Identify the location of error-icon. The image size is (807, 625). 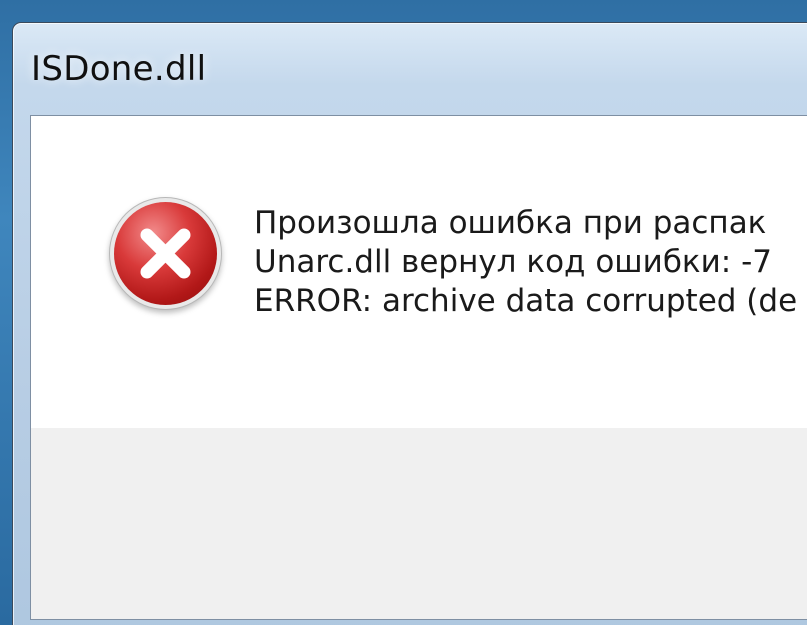
(165, 253).